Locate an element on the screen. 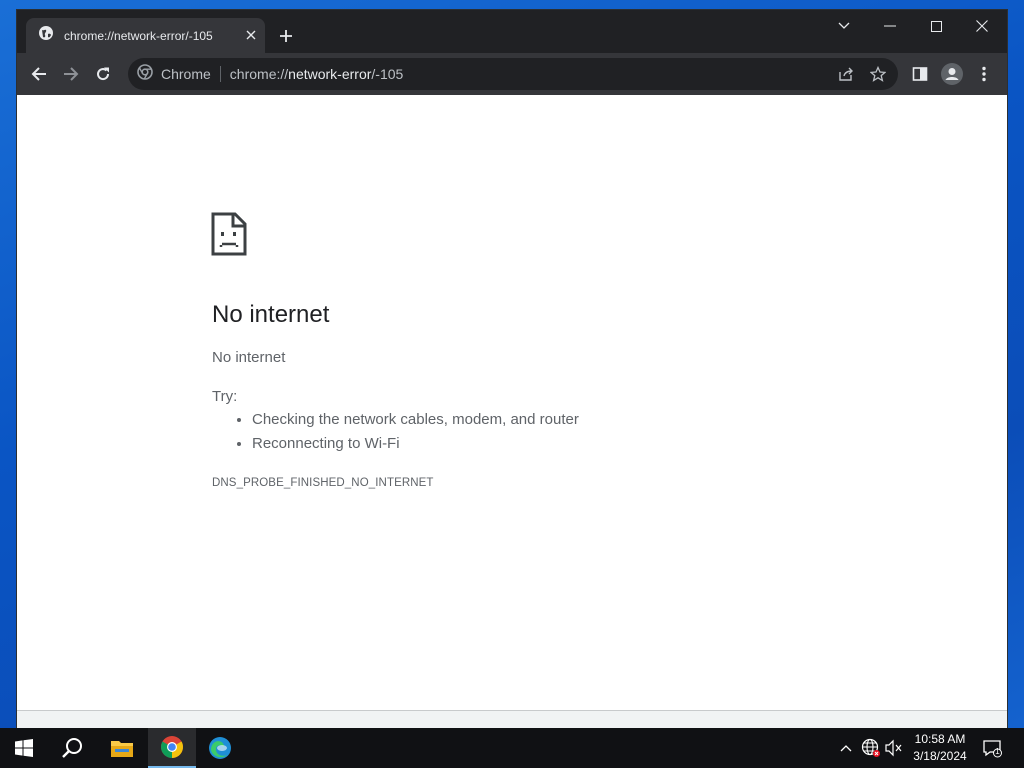 The image size is (1024, 768). error-subtitle: No internet is located at coordinates (249, 357).